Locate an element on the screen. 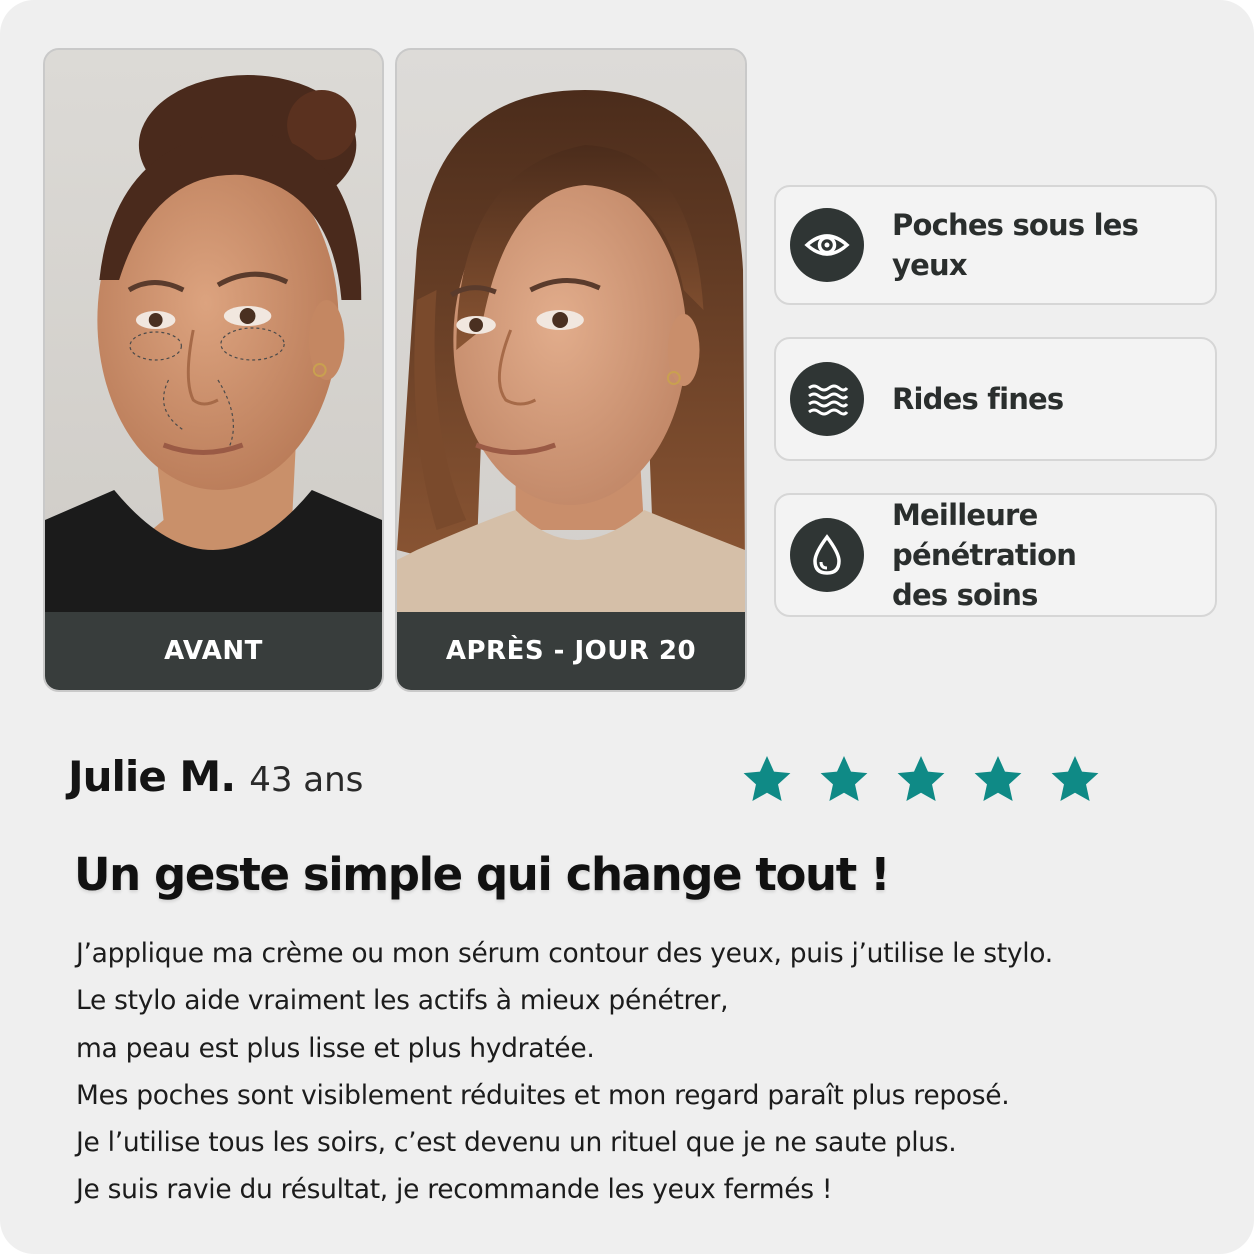  before-photo is located at coordinates (213, 332).